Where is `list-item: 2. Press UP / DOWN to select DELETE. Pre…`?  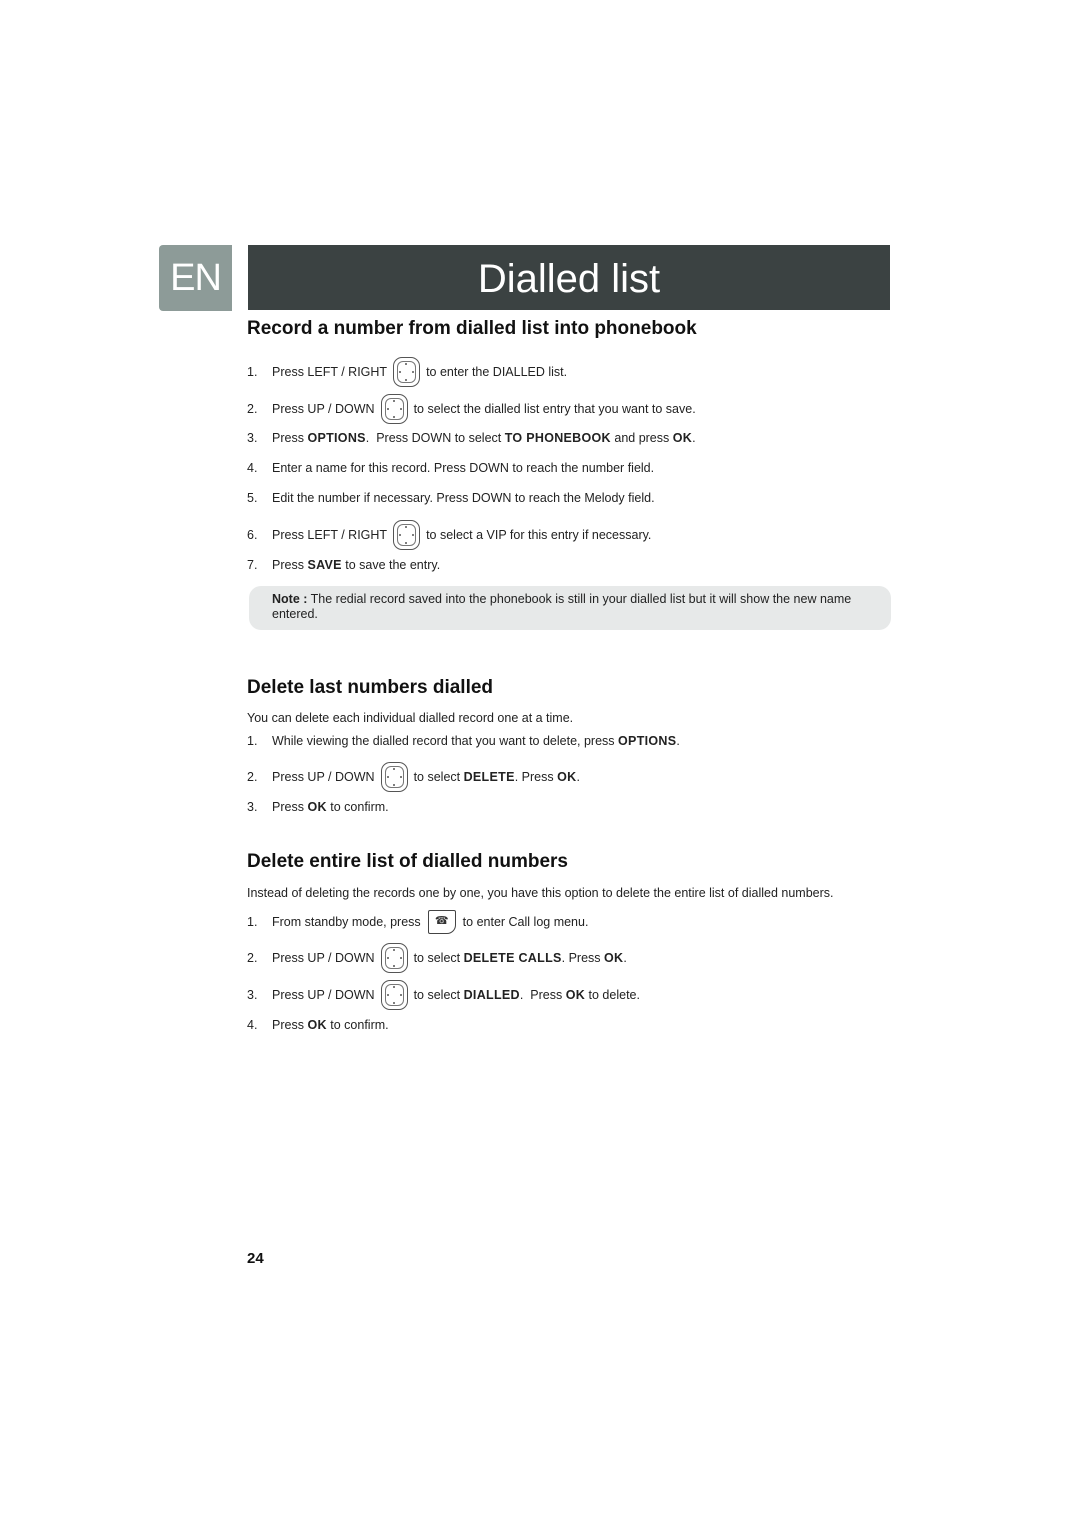 list-item: 2. Press UP / DOWN to select DELETE. Pre… is located at coordinates (413, 777).